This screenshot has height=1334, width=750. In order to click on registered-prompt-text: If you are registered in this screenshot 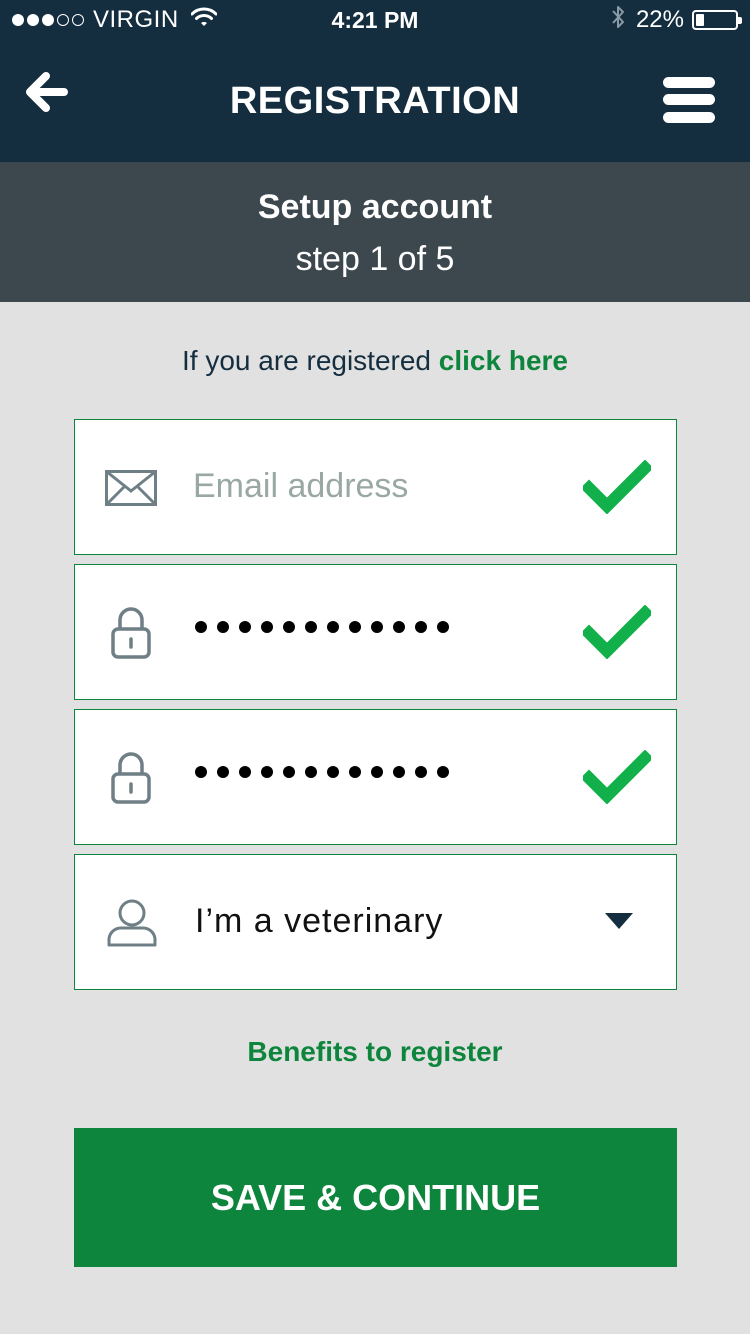, I will do `click(306, 360)`.